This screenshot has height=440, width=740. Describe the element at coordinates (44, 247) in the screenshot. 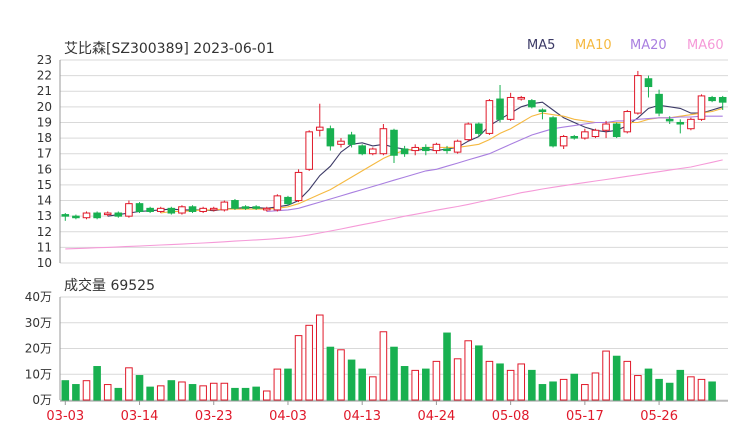

I see `y-tick-label: 11` at that location.